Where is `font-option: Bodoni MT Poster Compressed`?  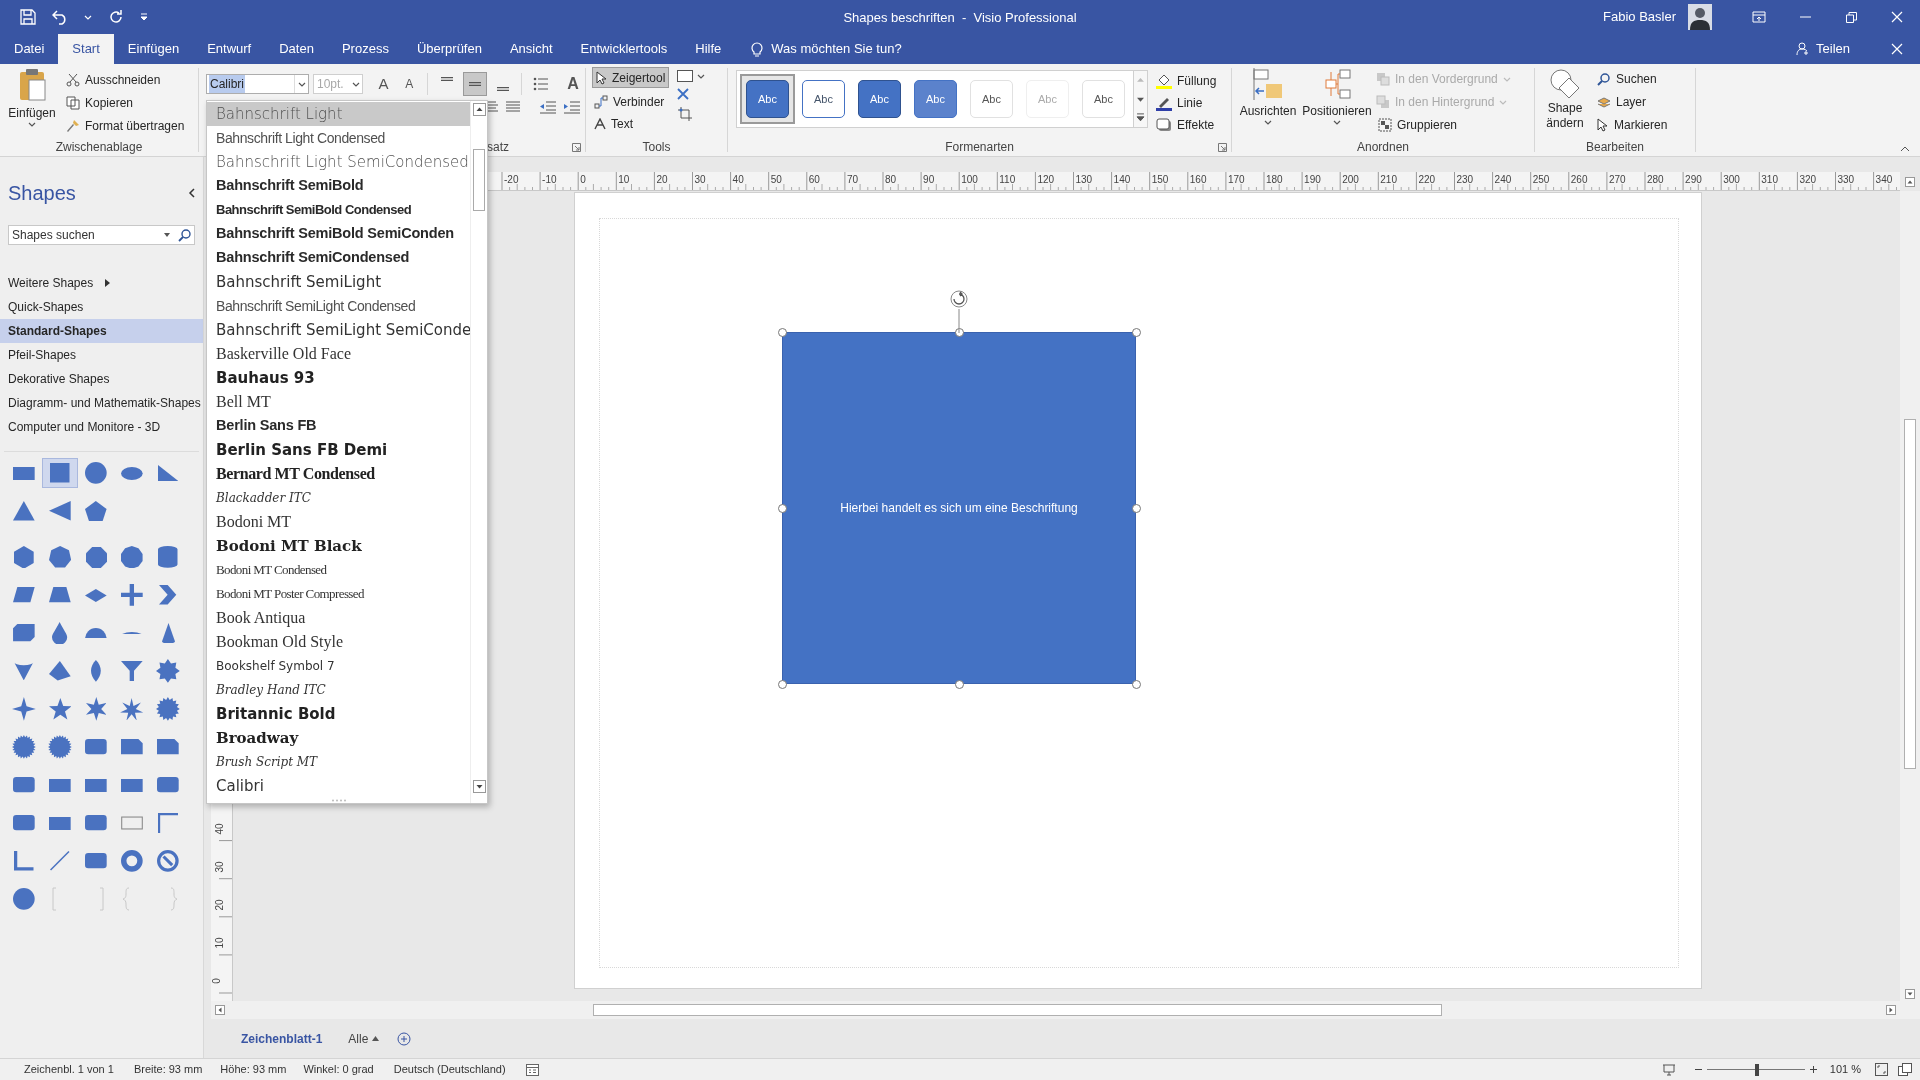 font-option: Bodoni MT Poster Compressed is located at coordinates (338, 594).